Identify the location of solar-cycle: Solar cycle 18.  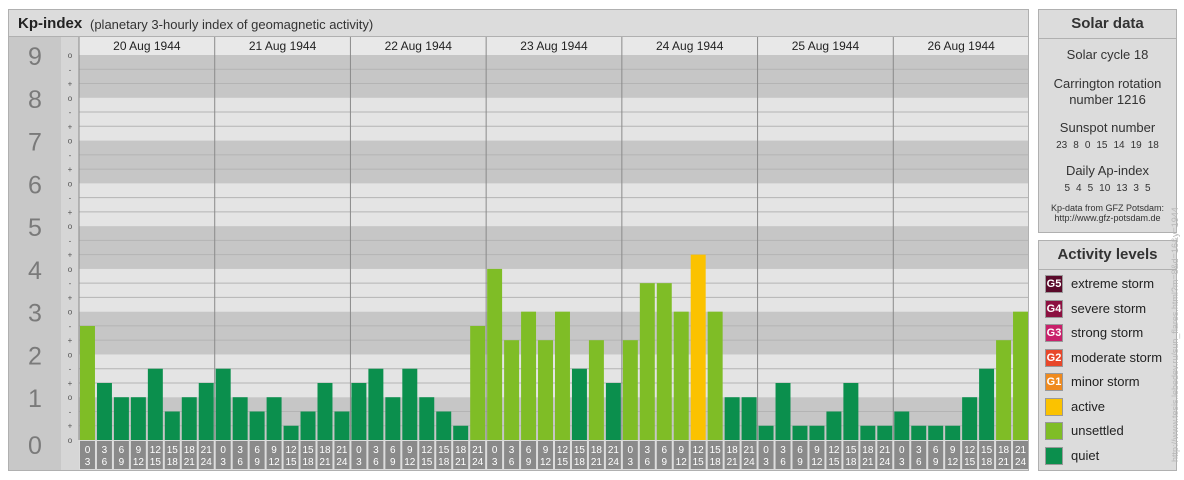
(1107, 54).